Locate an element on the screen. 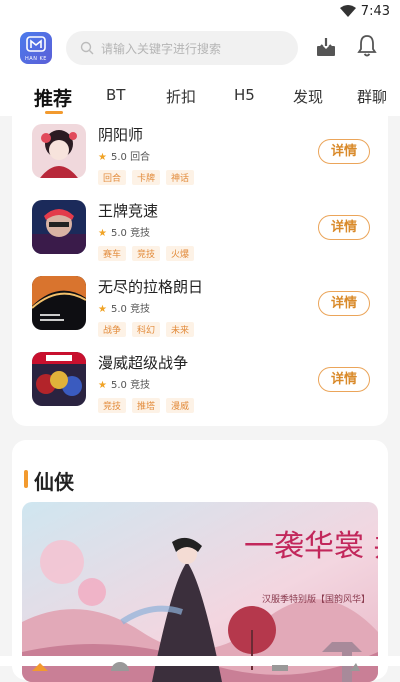 The height and width of the screenshot is (682, 400). tab-bt: BT is located at coordinates (115, 95).